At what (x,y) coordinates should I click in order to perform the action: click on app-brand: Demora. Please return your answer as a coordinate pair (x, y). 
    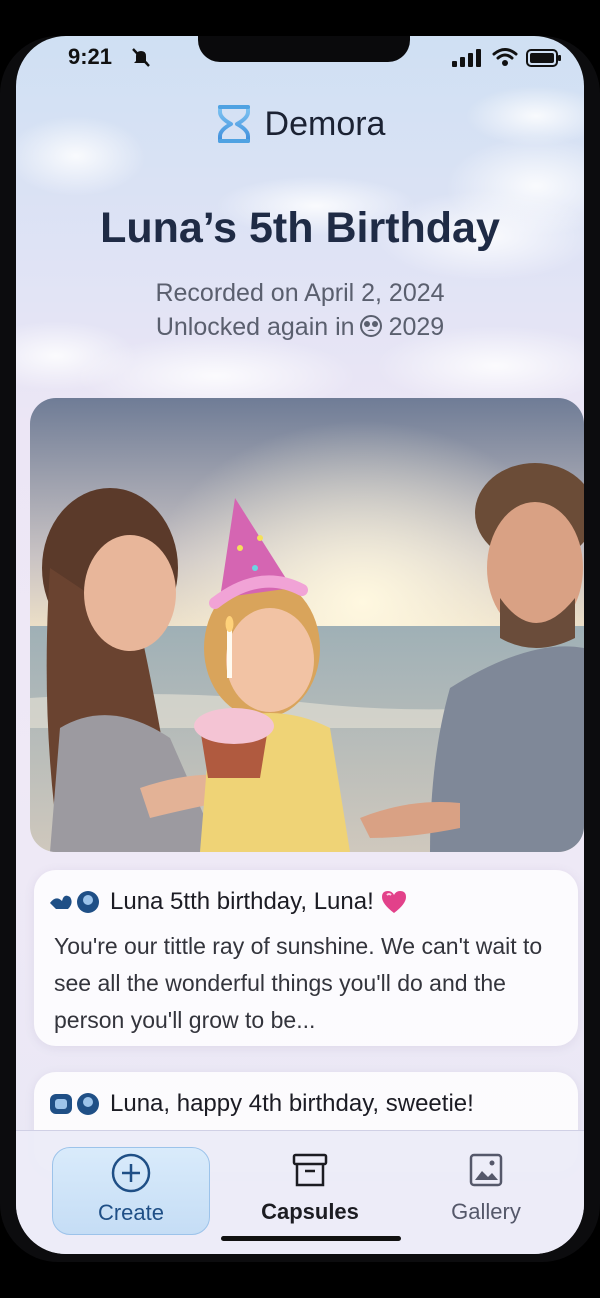
    Looking at the image, I should click on (300, 126).